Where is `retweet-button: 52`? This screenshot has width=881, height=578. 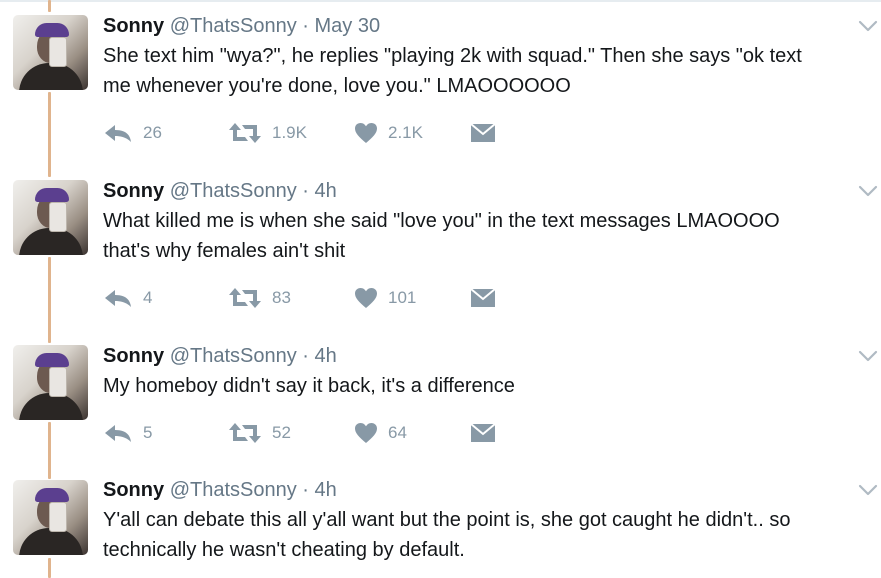 retweet-button: 52 is located at coordinates (259, 433).